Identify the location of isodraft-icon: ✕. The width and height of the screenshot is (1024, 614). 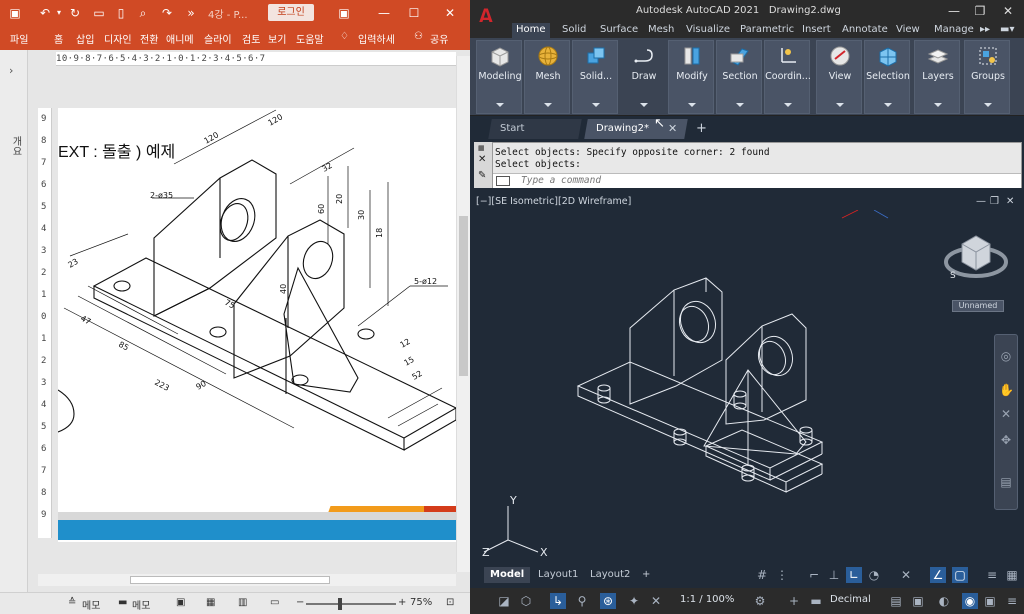
(906, 575).